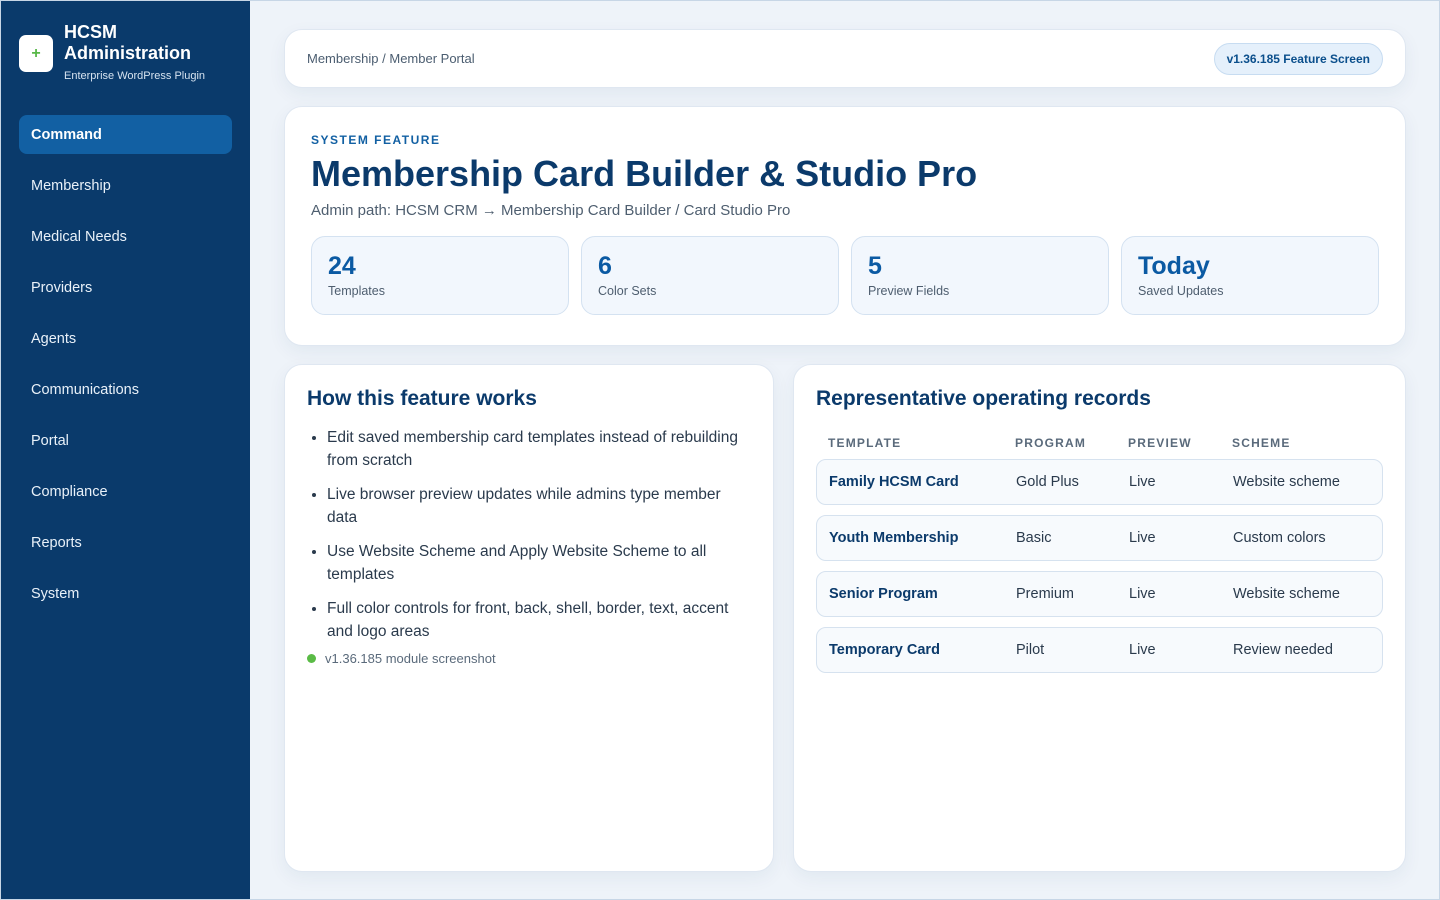 This screenshot has height=900, width=1440. I want to click on cell-program: Premium, so click(1045, 594).